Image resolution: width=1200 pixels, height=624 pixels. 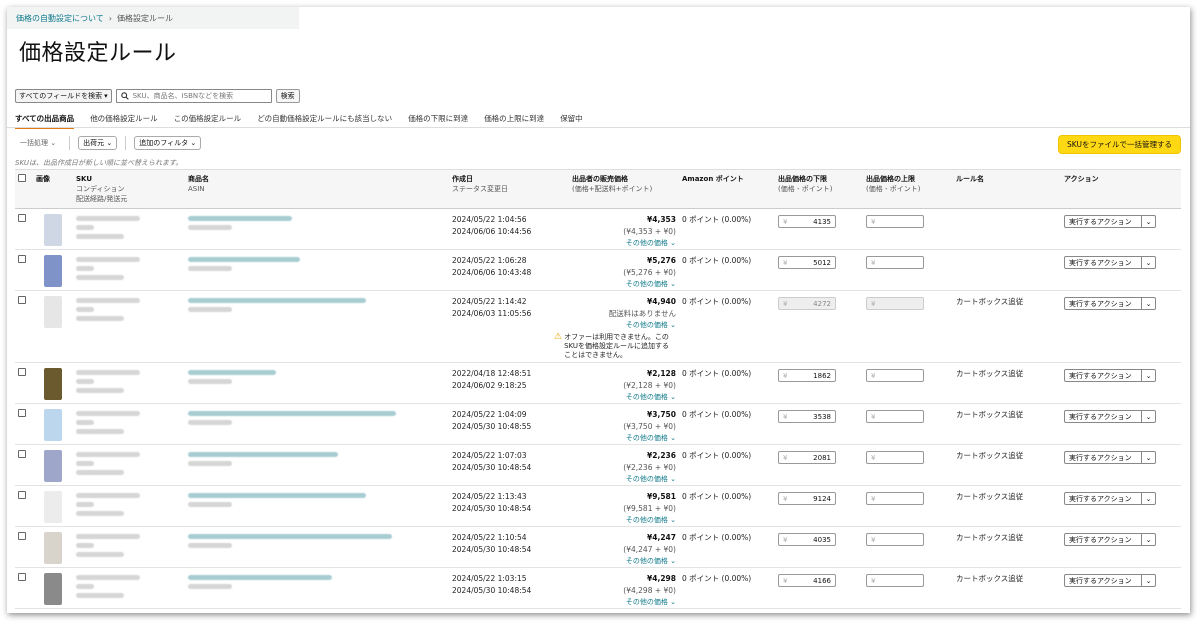 What do you see at coordinates (807, 581) in the screenshot?
I see `min-price-input: ¥4166` at bounding box center [807, 581].